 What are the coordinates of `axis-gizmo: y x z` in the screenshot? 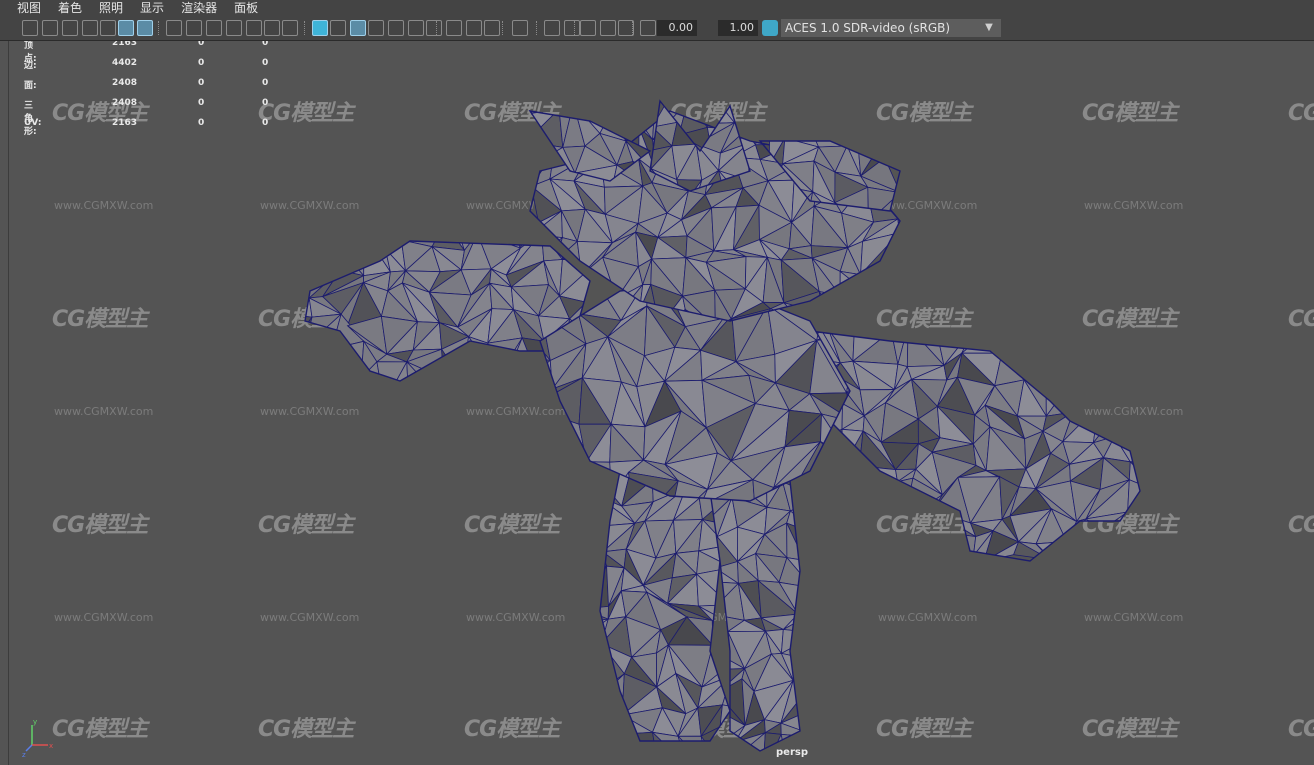 It's located at (37, 737).